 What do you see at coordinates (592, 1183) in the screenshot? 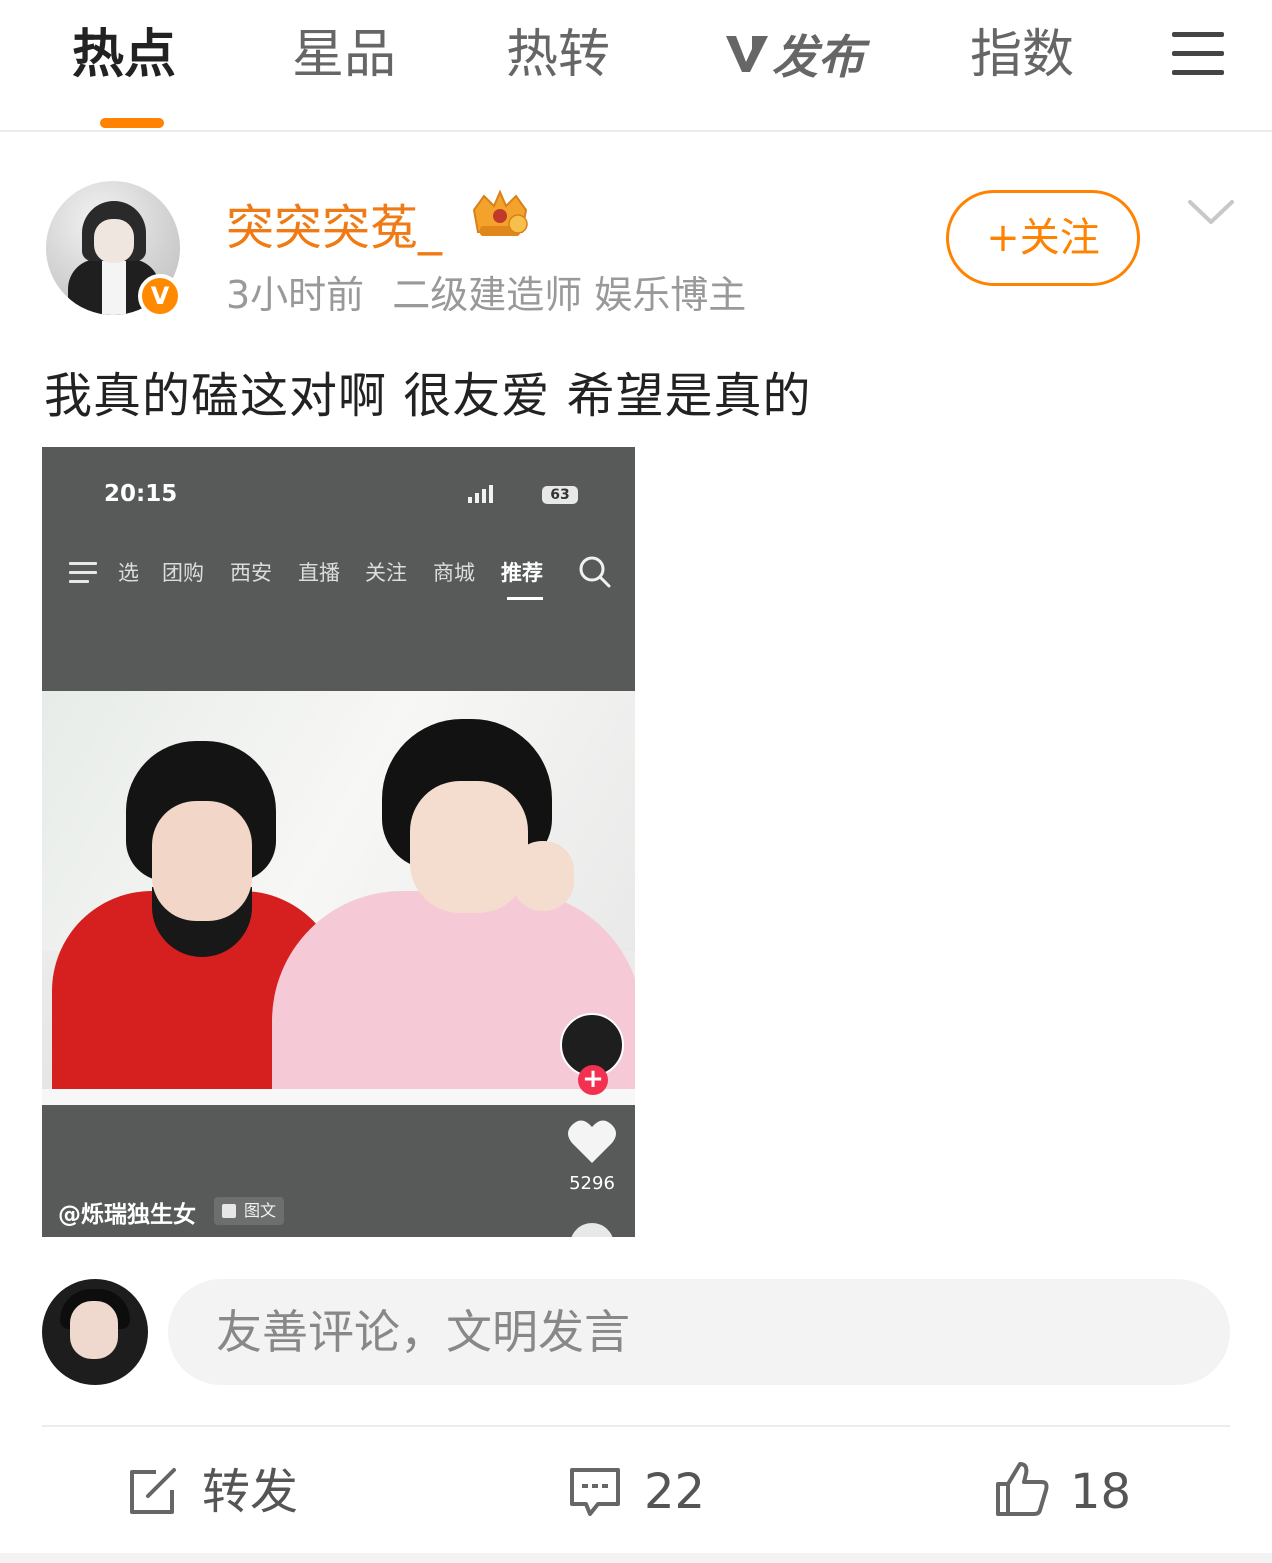
I see `screenshot-like-count: 5296` at bounding box center [592, 1183].